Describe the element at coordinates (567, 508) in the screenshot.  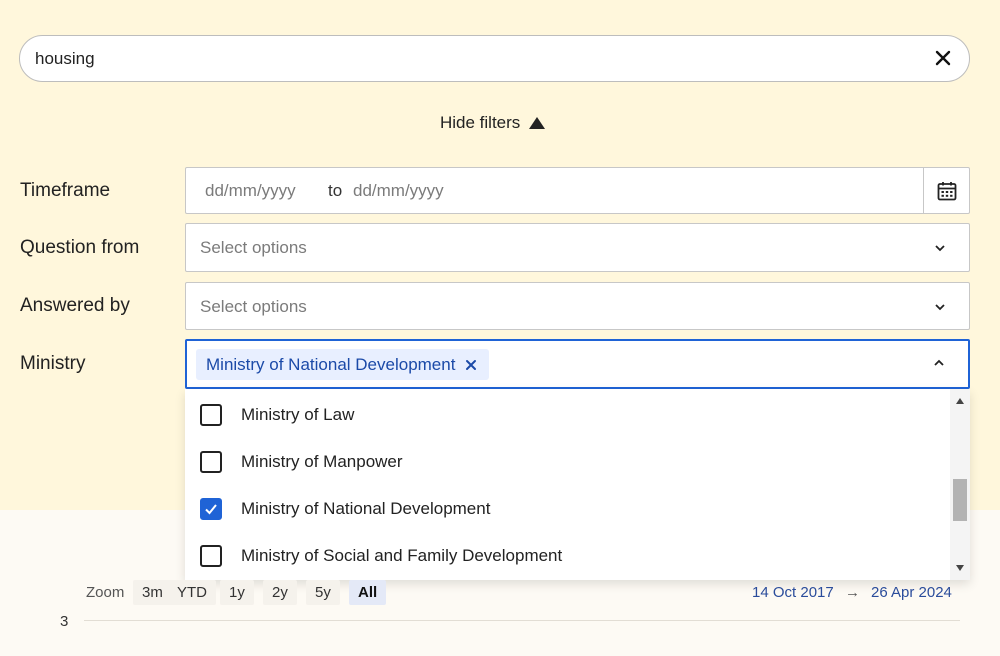
I see `option-ministry-of-national-development: Ministry of National Development` at that location.